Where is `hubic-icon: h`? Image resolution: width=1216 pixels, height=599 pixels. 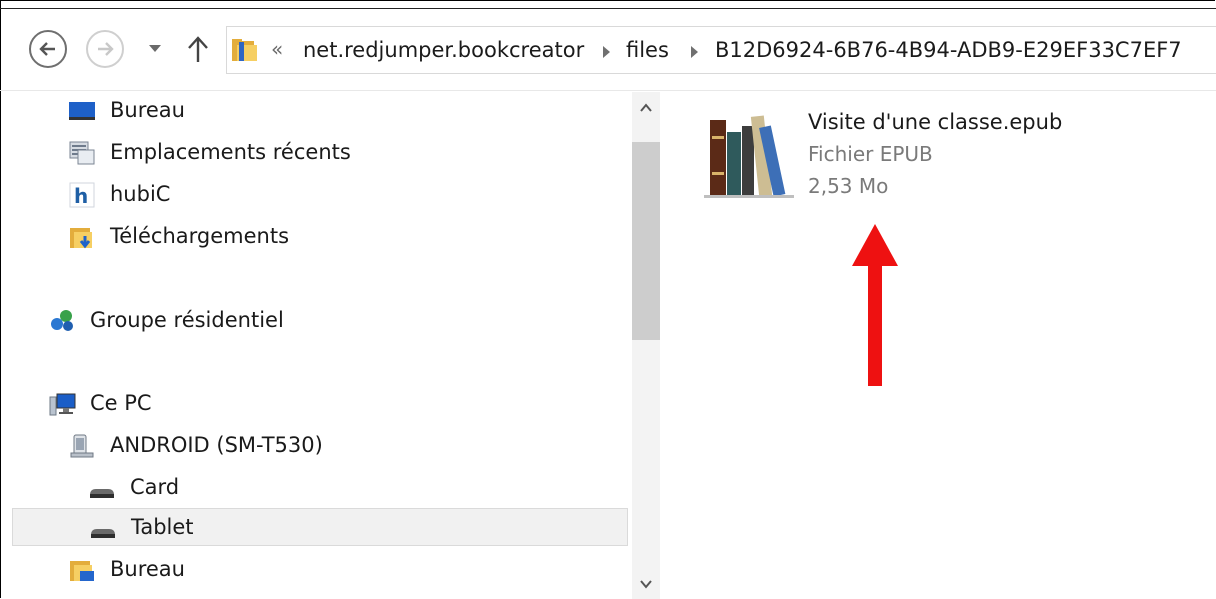 hubic-icon: h is located at coordinates (82, 195).